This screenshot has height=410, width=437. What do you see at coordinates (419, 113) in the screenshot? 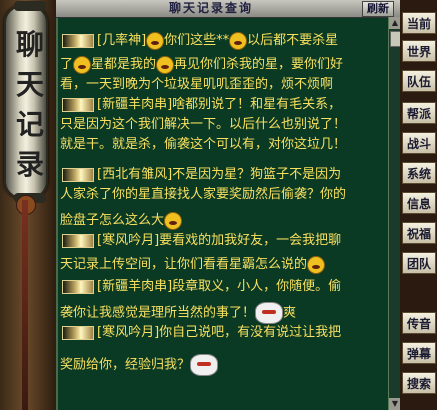
I see `tab-guild: 帮派` at bounding box center [419, 113].